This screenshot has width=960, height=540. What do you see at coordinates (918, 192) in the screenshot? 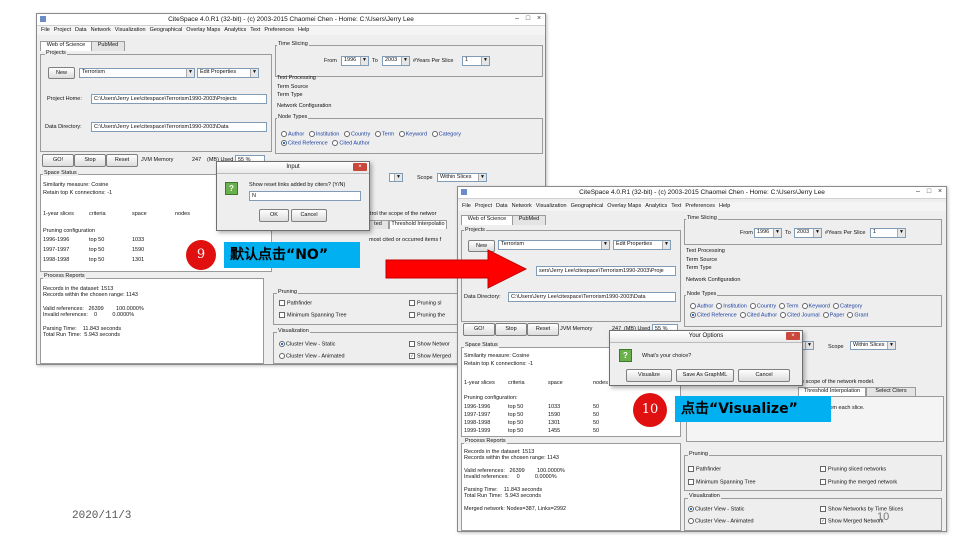
I see `minimize-icon: –` at bounding box center [918, 192].